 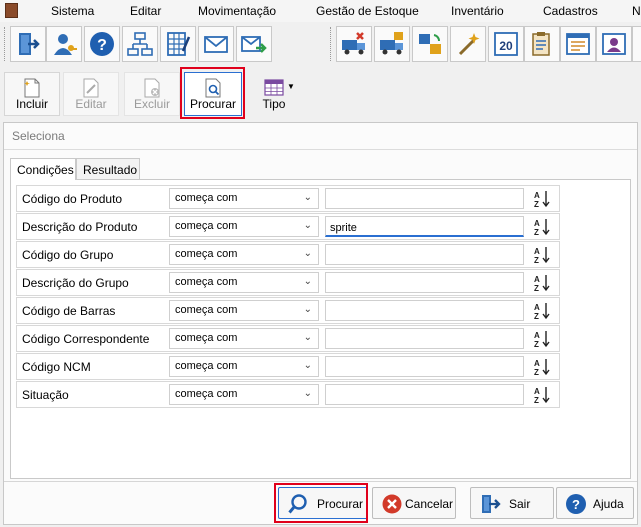 What do you see at coordinates (91, 104) in the screenshot?
I see `editar-label: Editar` at bounding box center [91, 104].